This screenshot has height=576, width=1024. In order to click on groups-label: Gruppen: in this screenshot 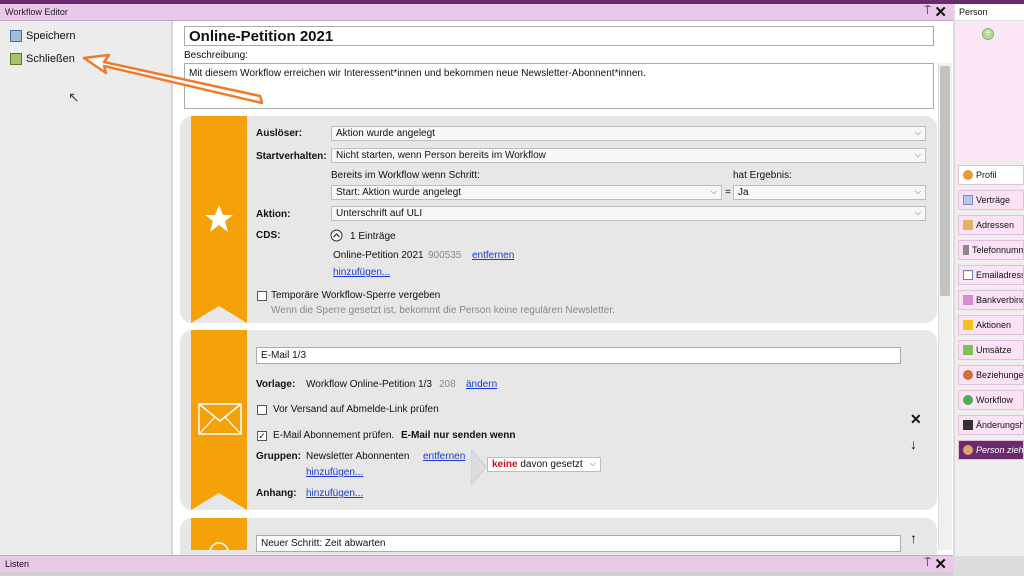, I will do `click(278, 456)`.